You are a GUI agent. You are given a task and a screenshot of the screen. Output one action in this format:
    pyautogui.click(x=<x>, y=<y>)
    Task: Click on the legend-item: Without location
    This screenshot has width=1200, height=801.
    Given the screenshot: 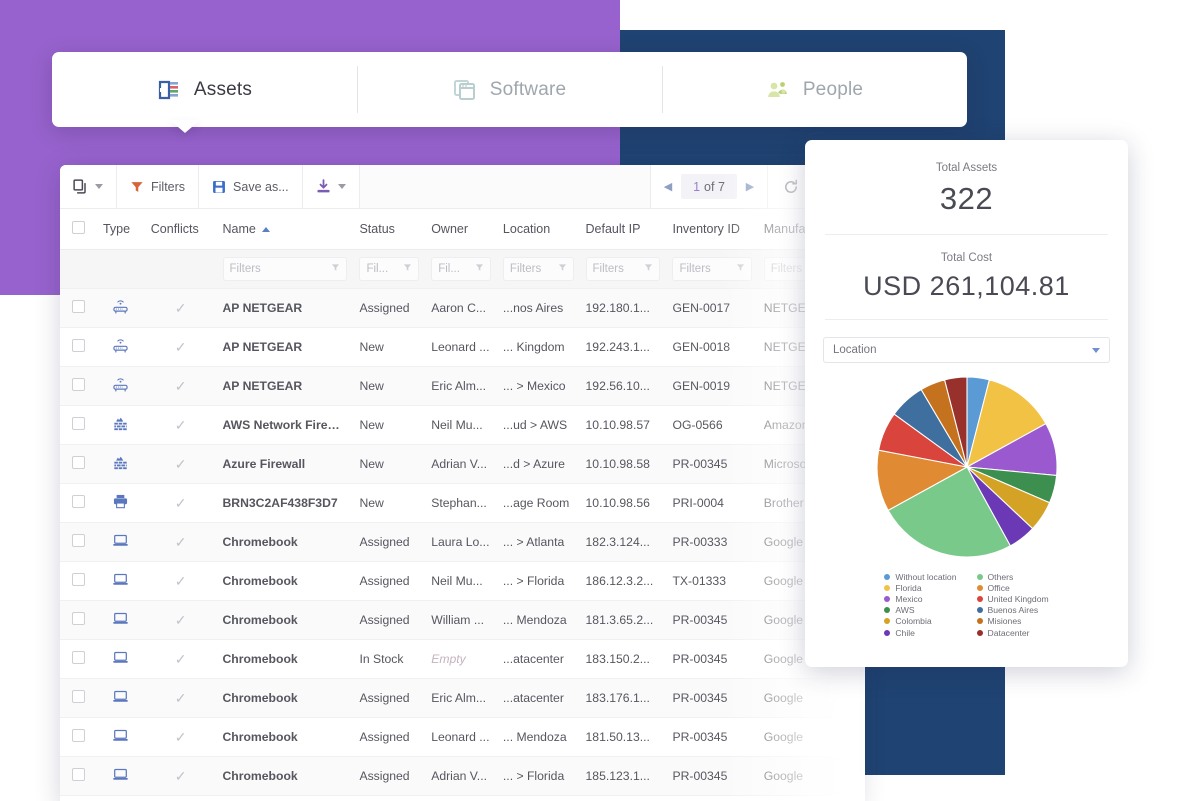 What is the action you would take?
    pyautogui.click(x=920, y=576)
    